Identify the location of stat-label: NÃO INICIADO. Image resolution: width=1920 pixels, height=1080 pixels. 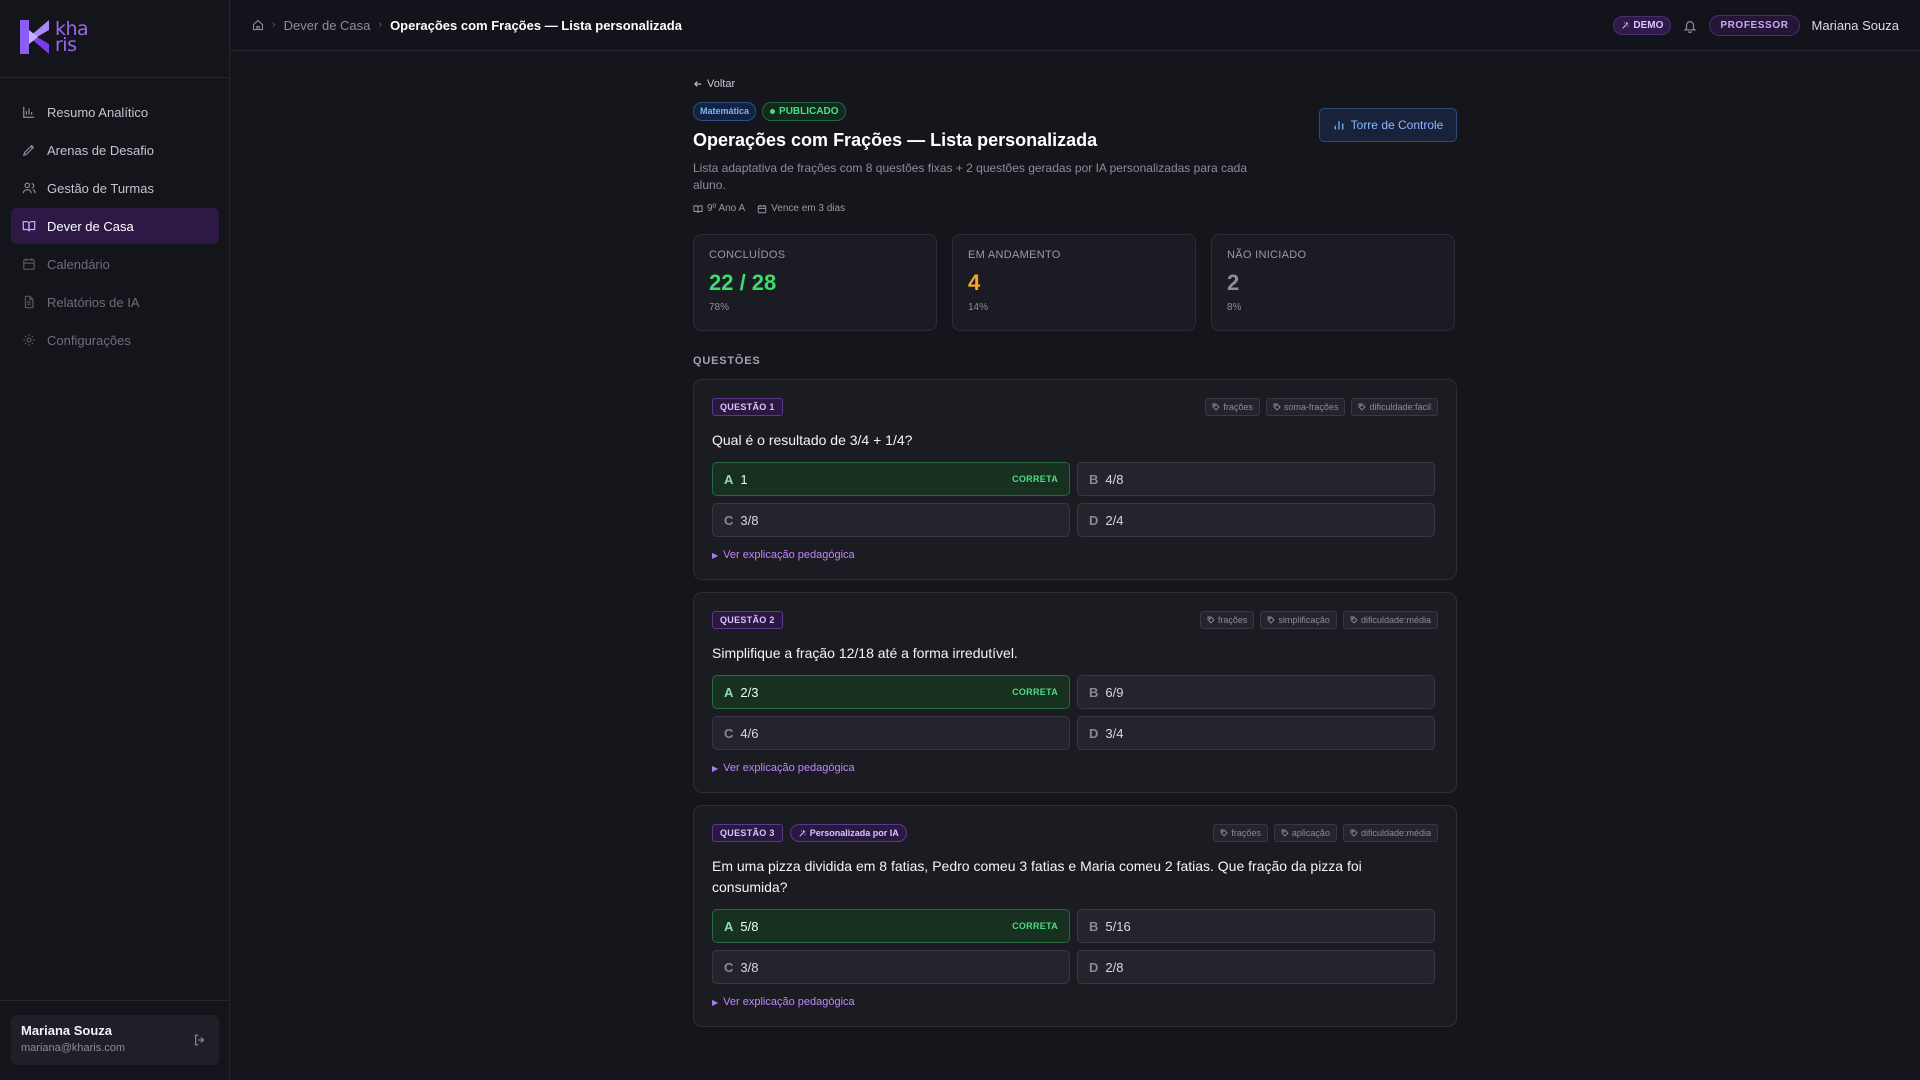
(1267, 255).